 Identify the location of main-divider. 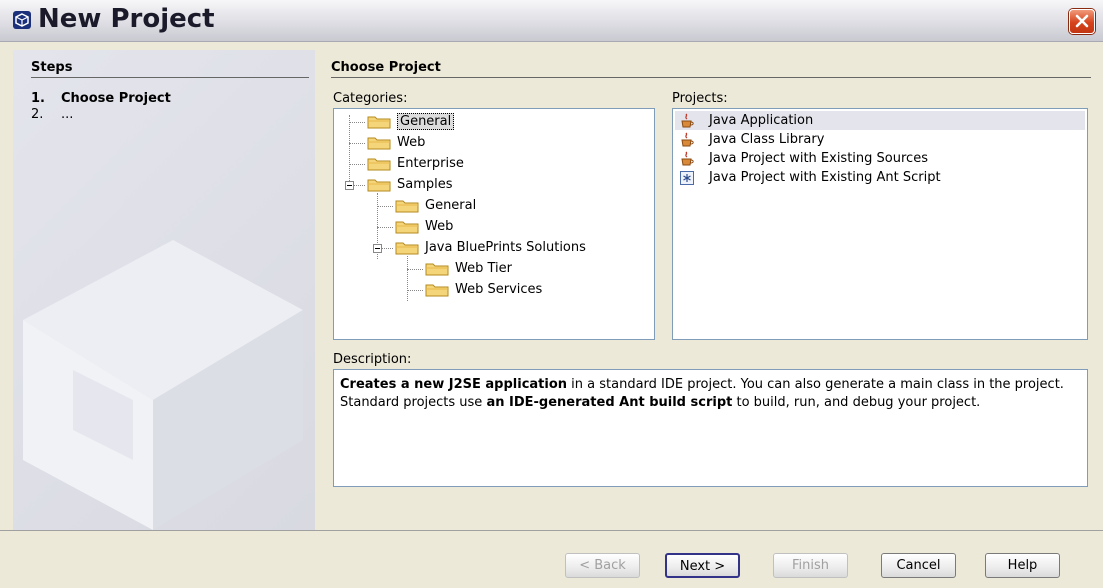
(711, 77).